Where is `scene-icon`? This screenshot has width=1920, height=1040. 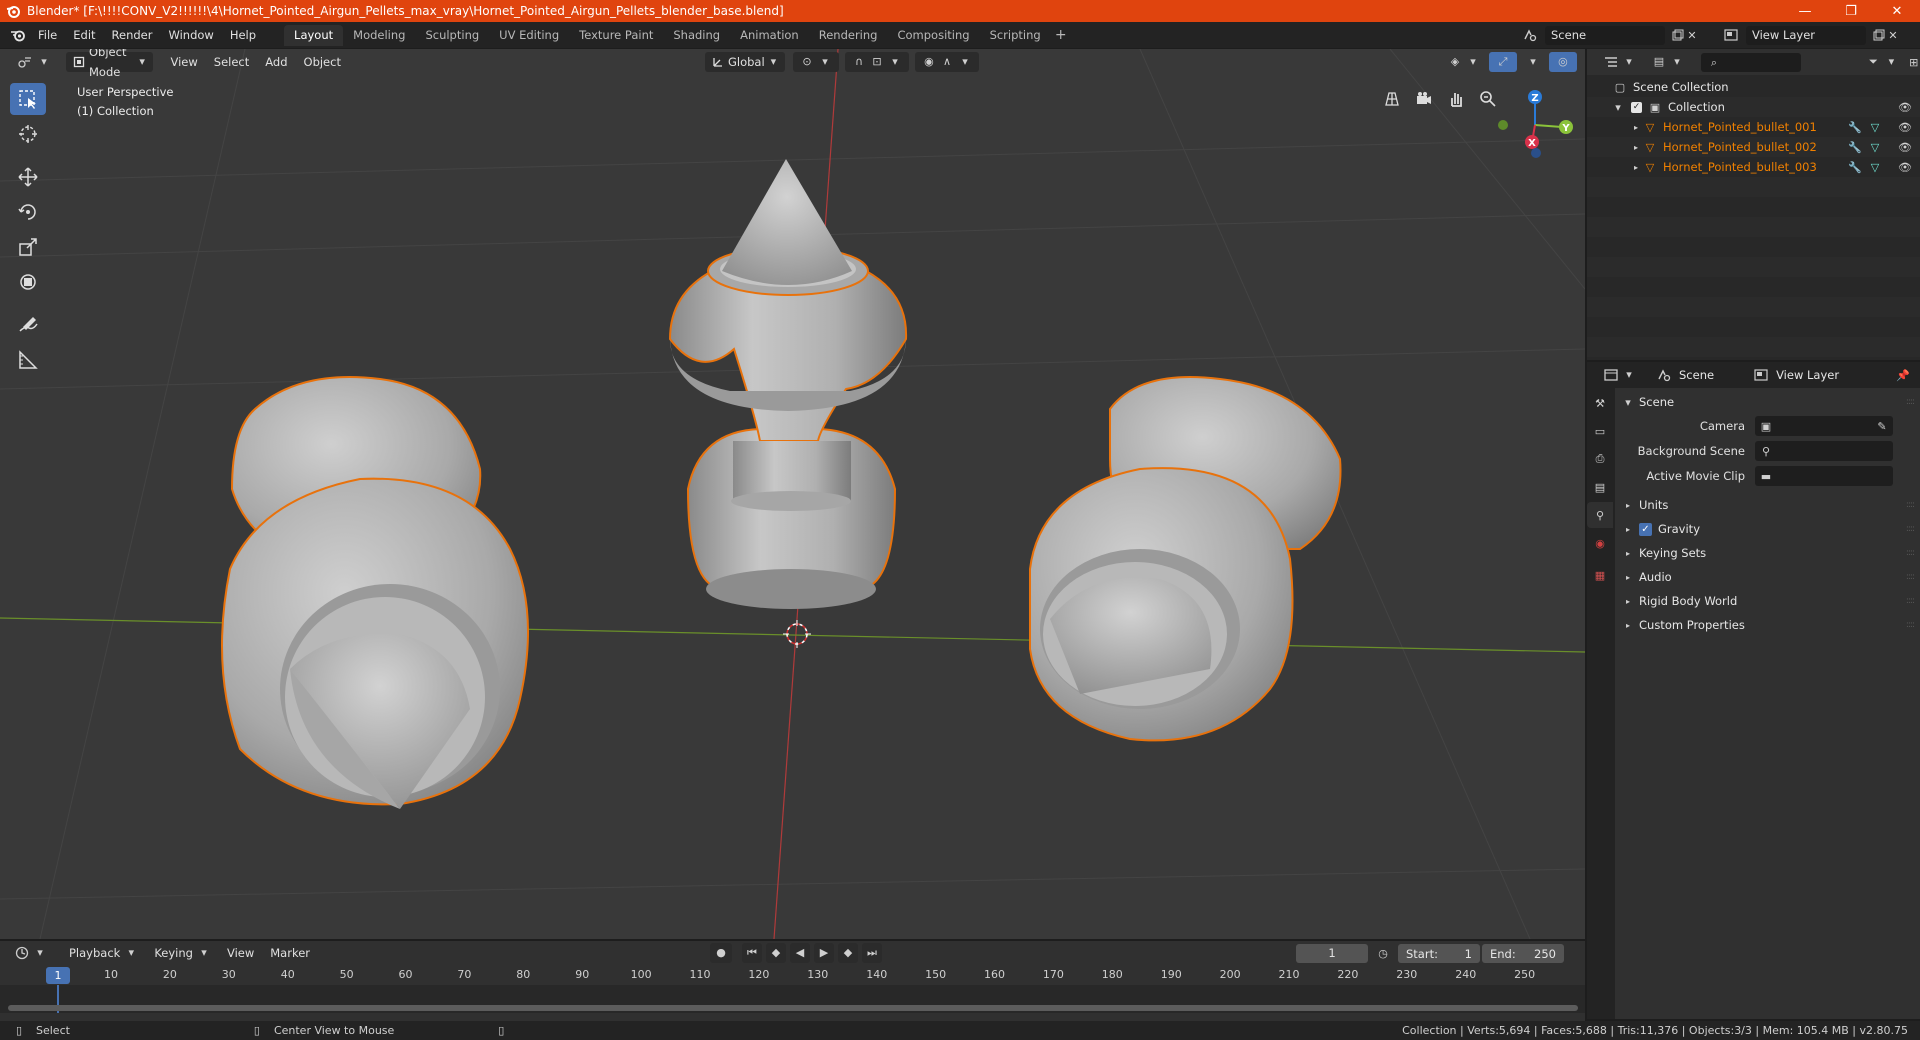 scene-icon is located at coordinates (1530, 35).